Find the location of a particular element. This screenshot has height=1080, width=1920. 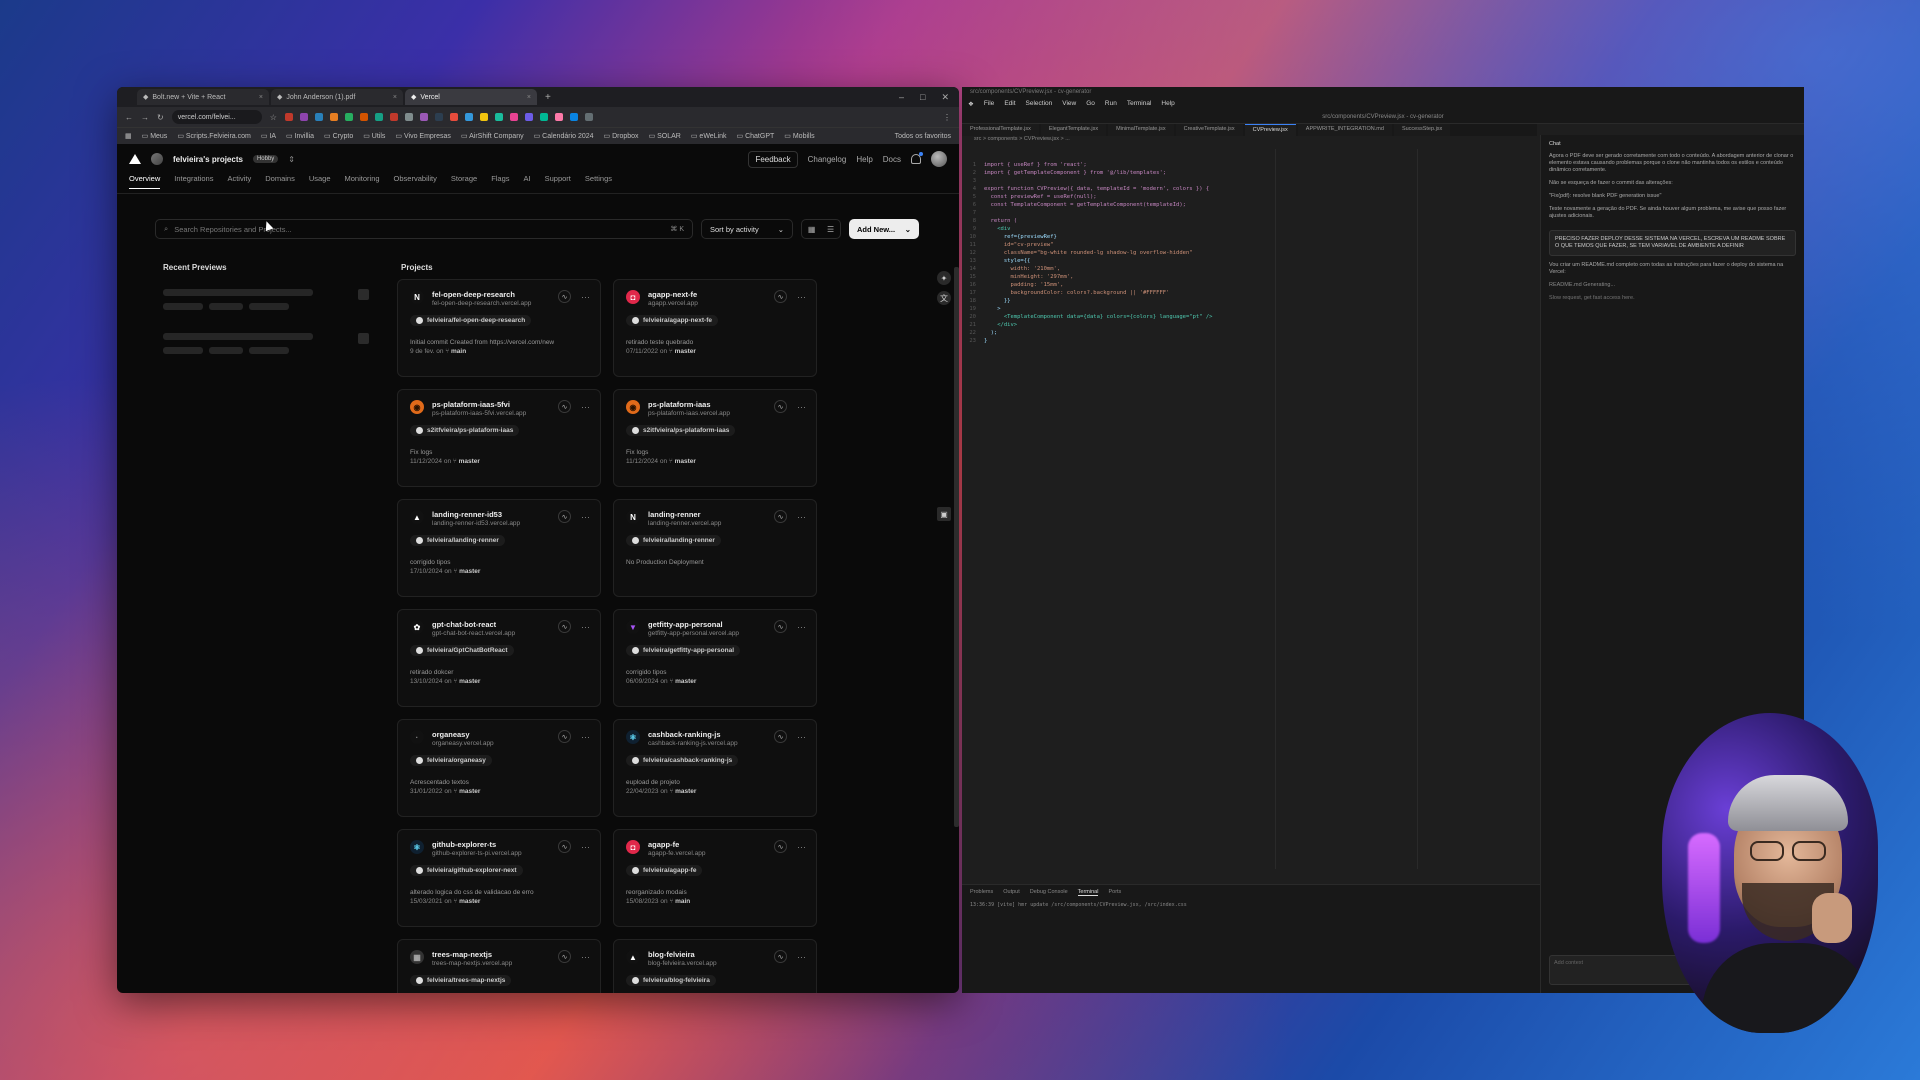

bookmark-item: ▭ Scripts.Felvieira.com is located at coordinates (214, 136).